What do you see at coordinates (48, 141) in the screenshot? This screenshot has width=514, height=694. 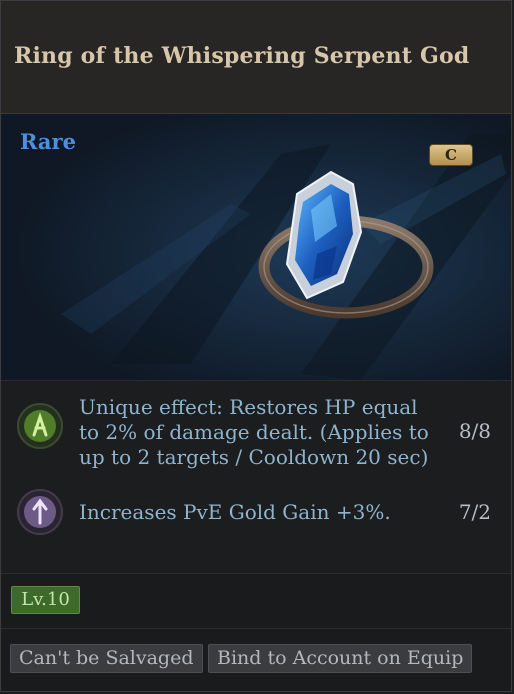 I see `rarity-label: Rare` at bounding box center [48, 141].